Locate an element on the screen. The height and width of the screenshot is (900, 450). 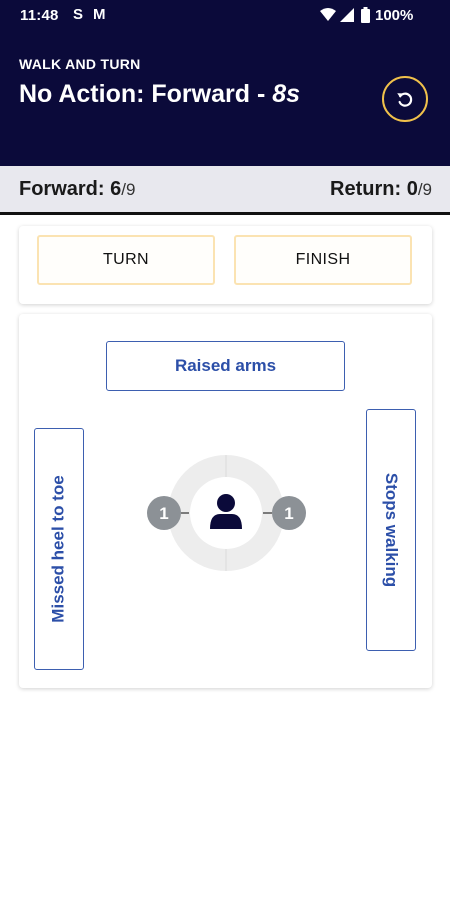
raised-arms-button: Raised arms is located at coordinates (225, 366).